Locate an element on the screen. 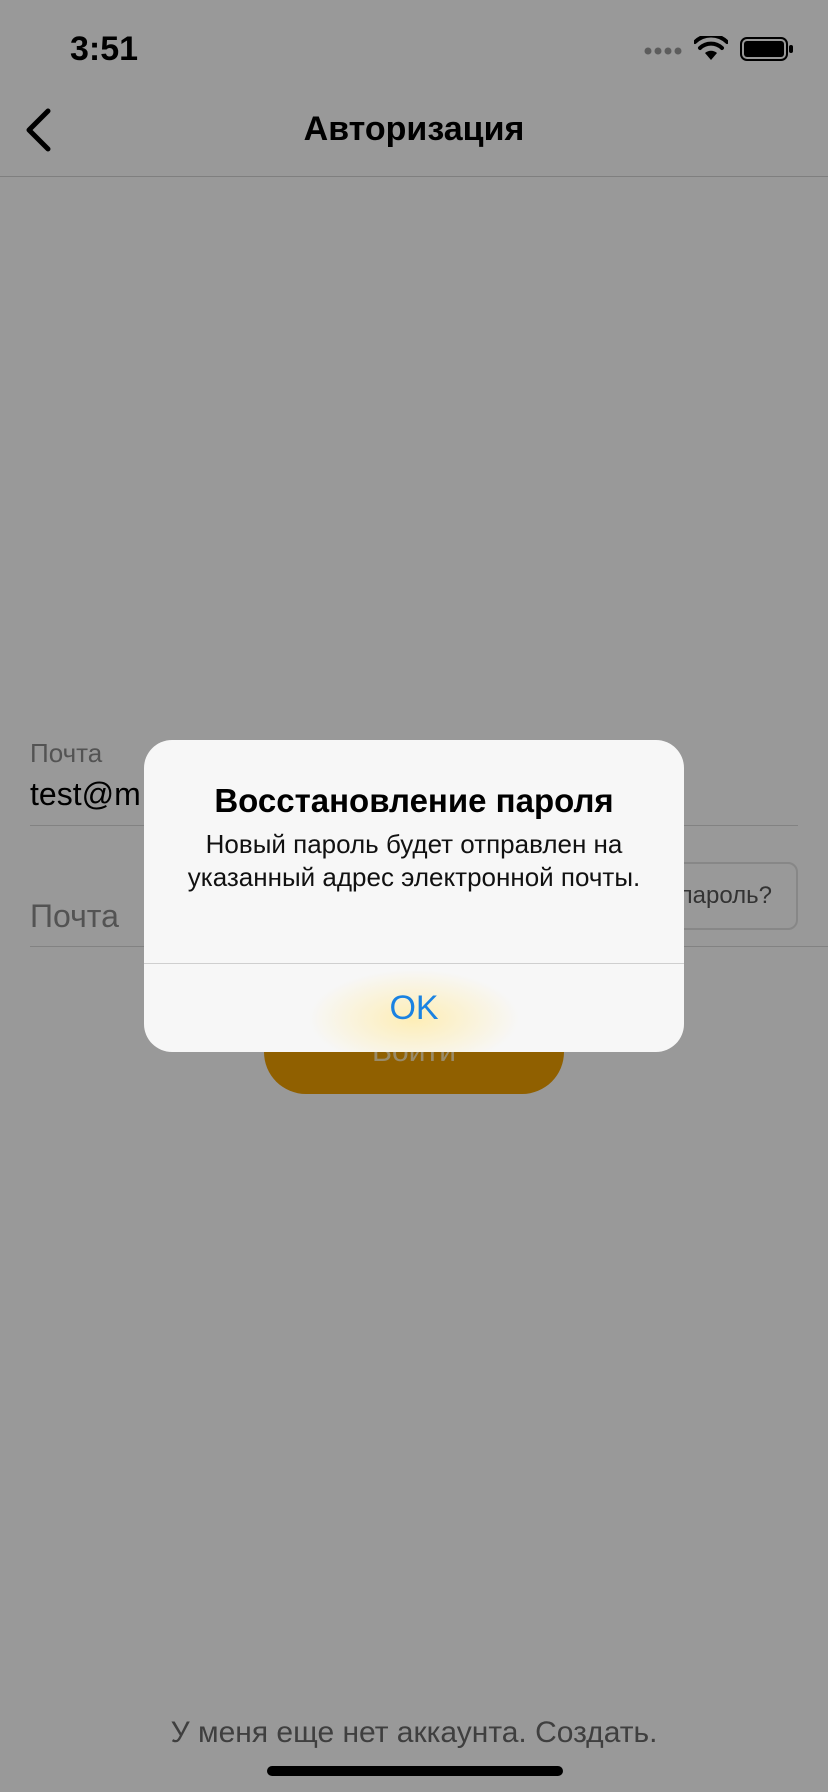 This screenshot has height=1792, width=828. alert-title: Восстановление пароля is located at coordinates (414, 800).